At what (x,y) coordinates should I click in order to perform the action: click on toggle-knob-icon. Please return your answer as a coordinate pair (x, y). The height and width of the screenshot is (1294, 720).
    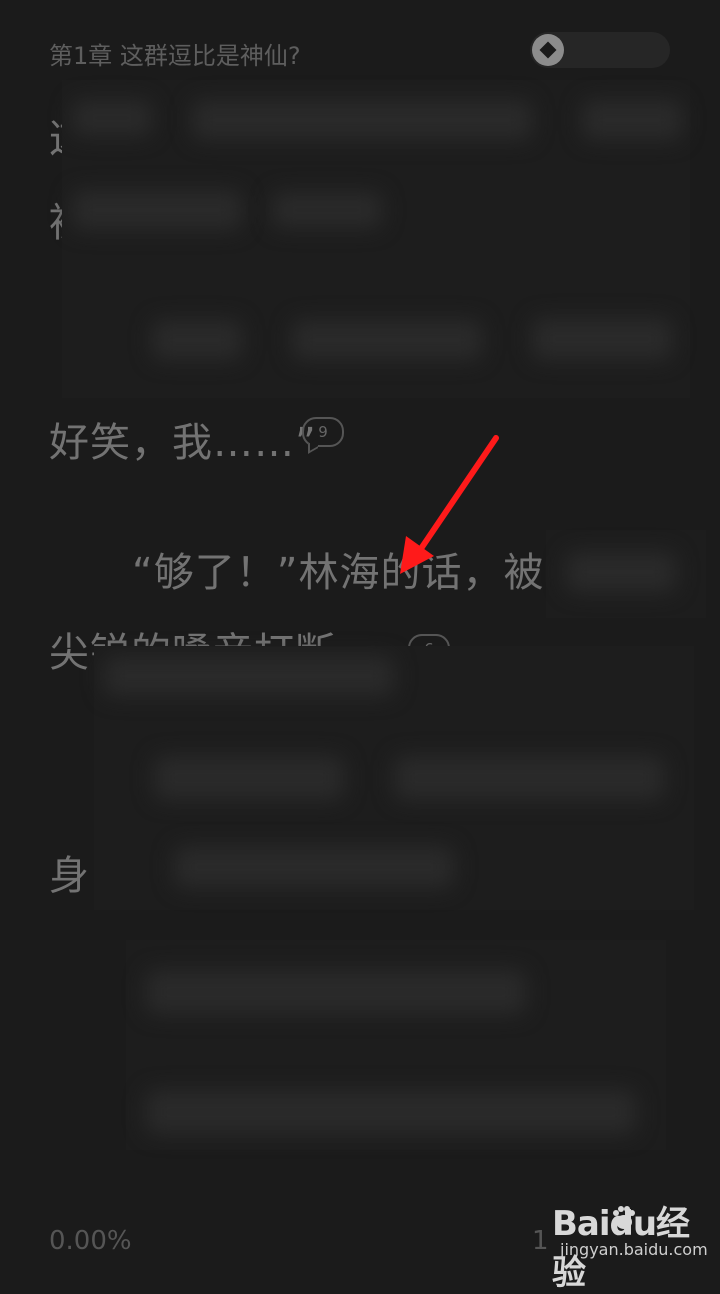
    Looking at the image, I should click on (548, 50).